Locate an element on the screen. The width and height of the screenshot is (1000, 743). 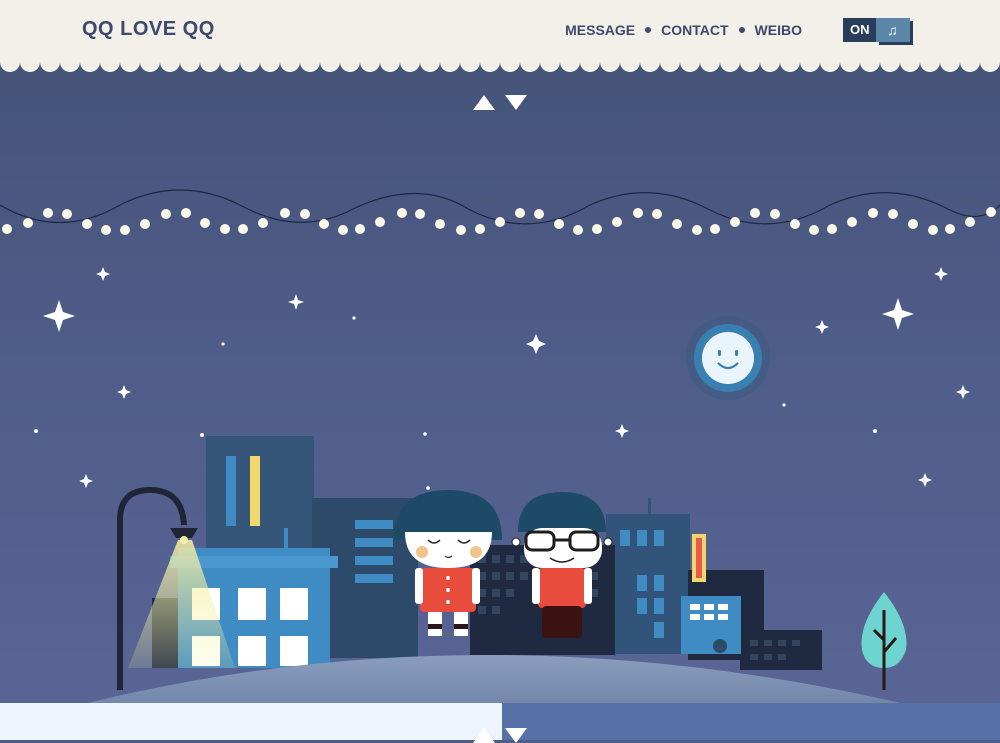
header-scallop-edge is located at coordinates (500, 64).